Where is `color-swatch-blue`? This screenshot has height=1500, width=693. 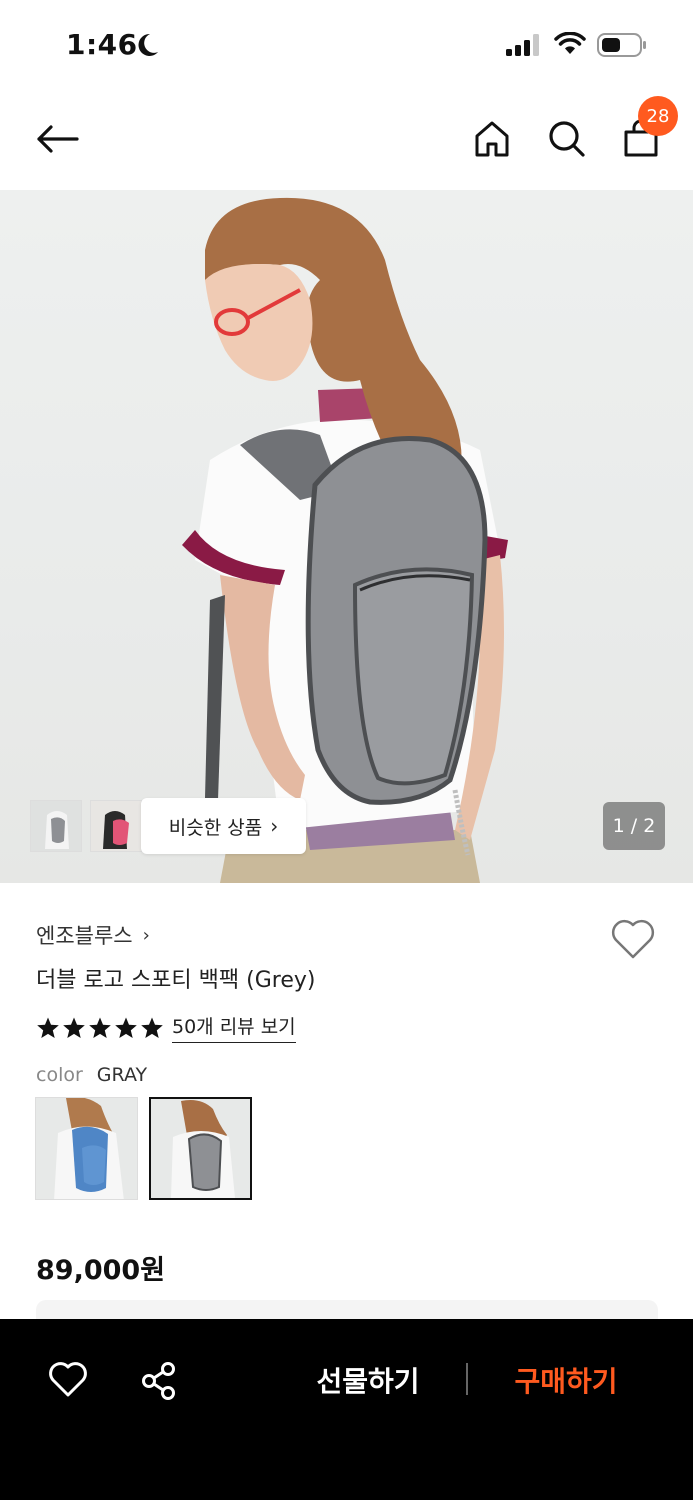 color-swatch-blue is located at coordinates (86, 1148).